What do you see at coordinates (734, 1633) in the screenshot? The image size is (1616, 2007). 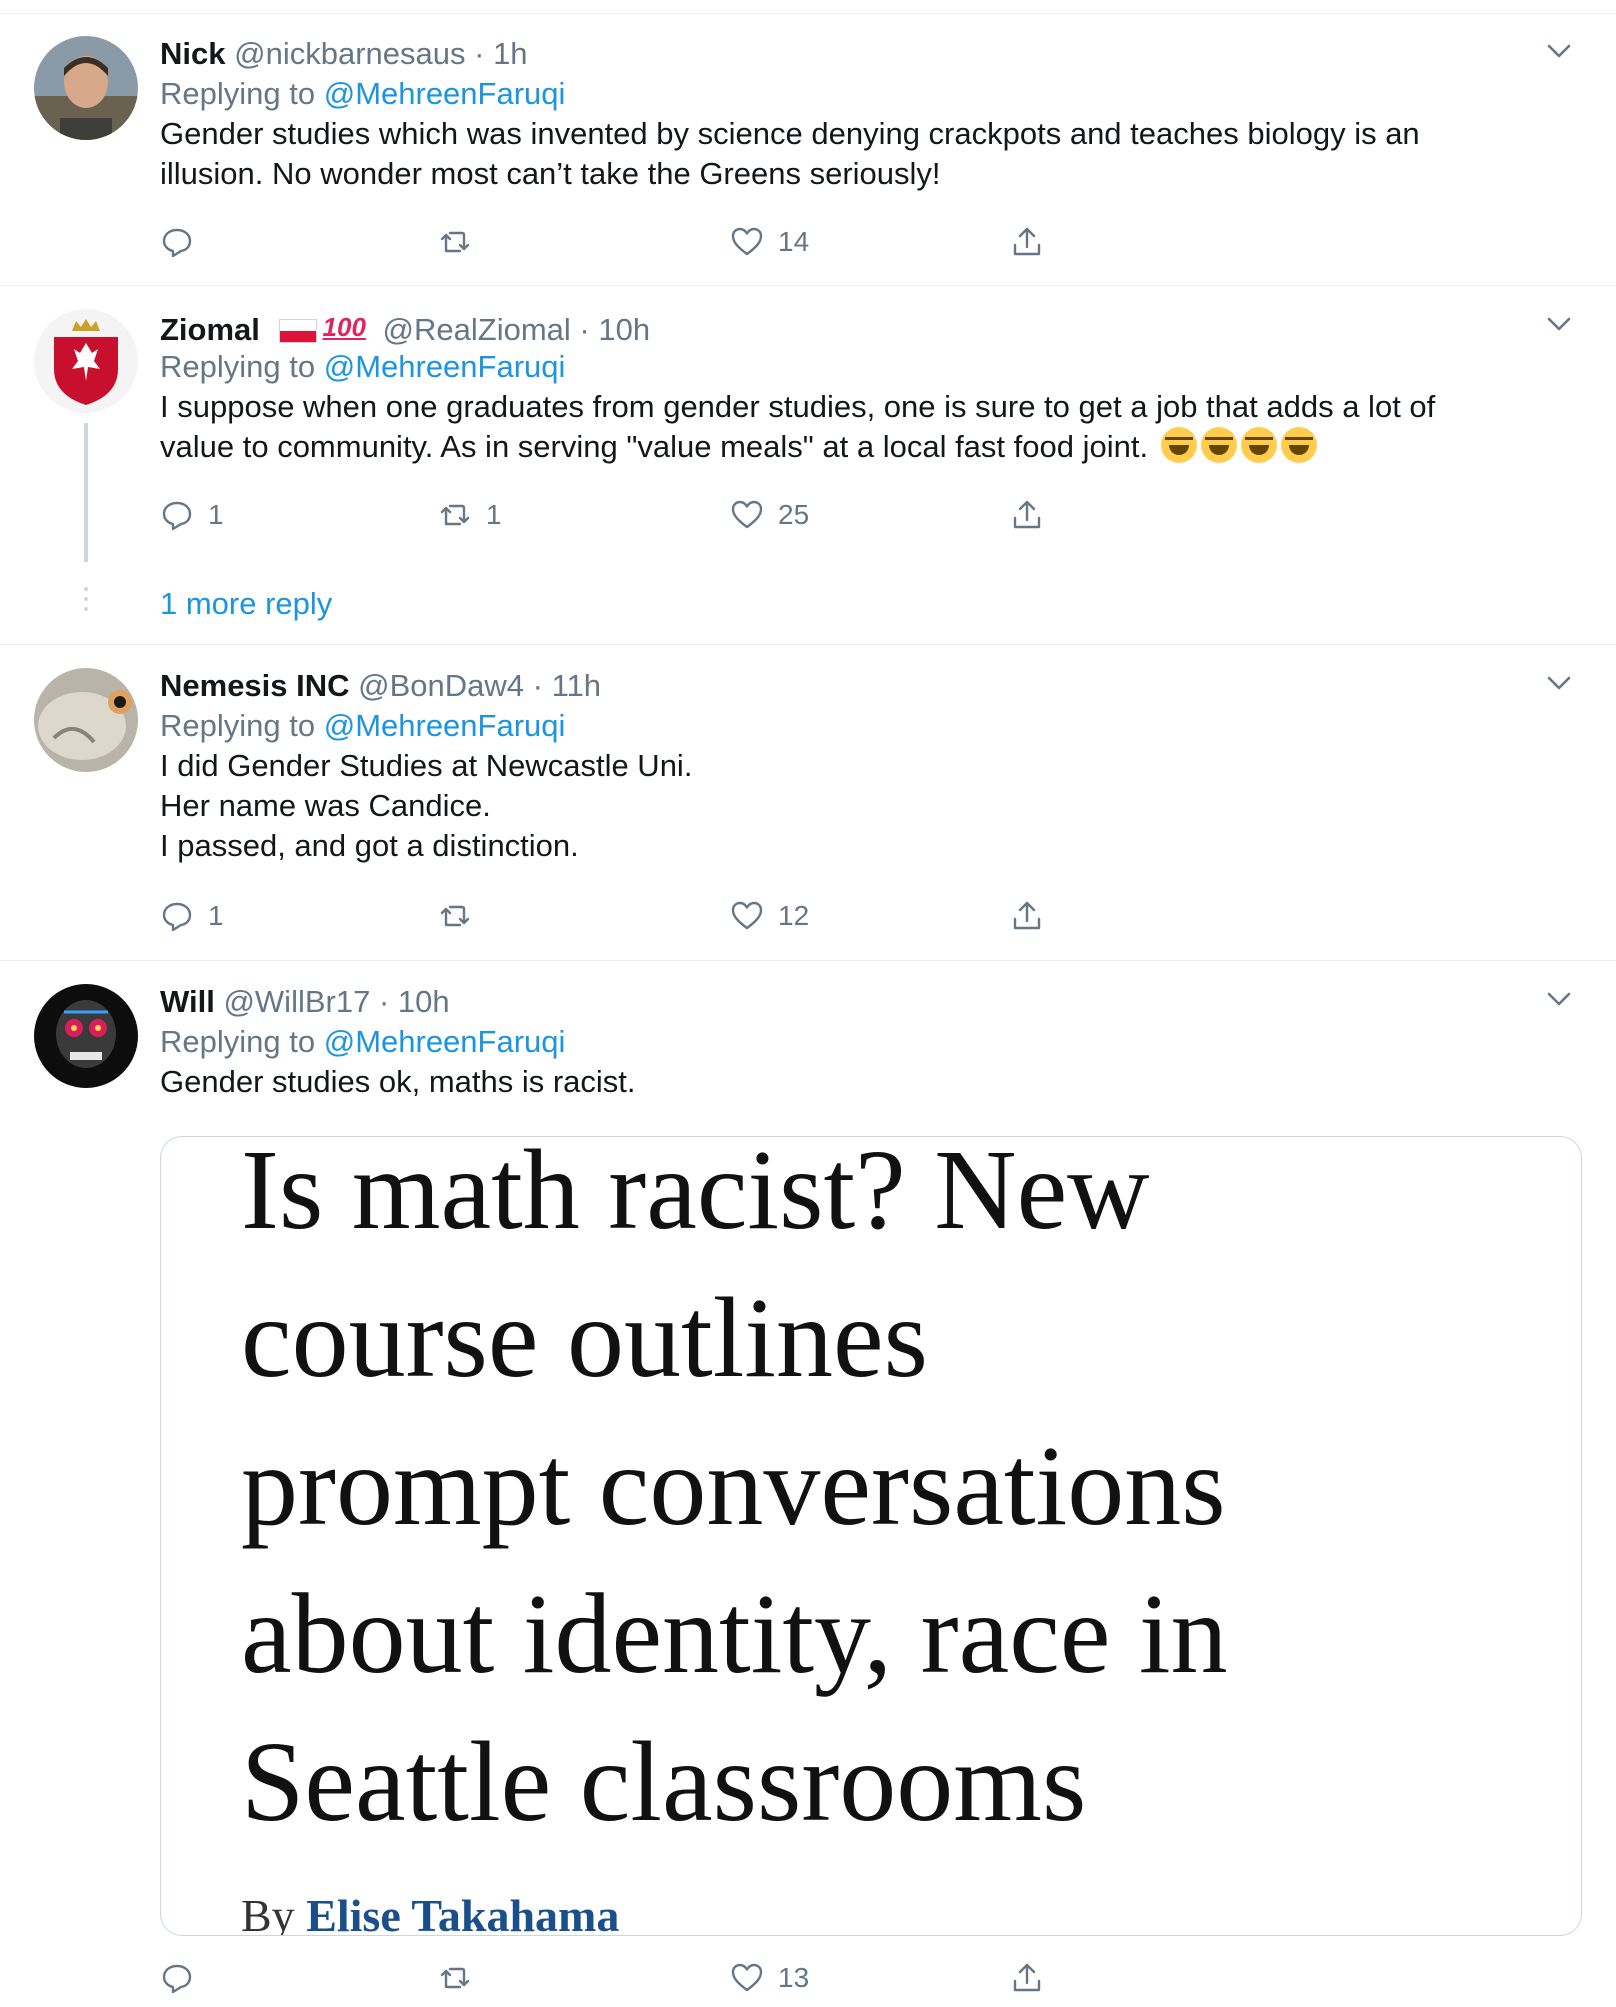 I see `headline-line: about identity, race in` at bounding box center [734, 1633].